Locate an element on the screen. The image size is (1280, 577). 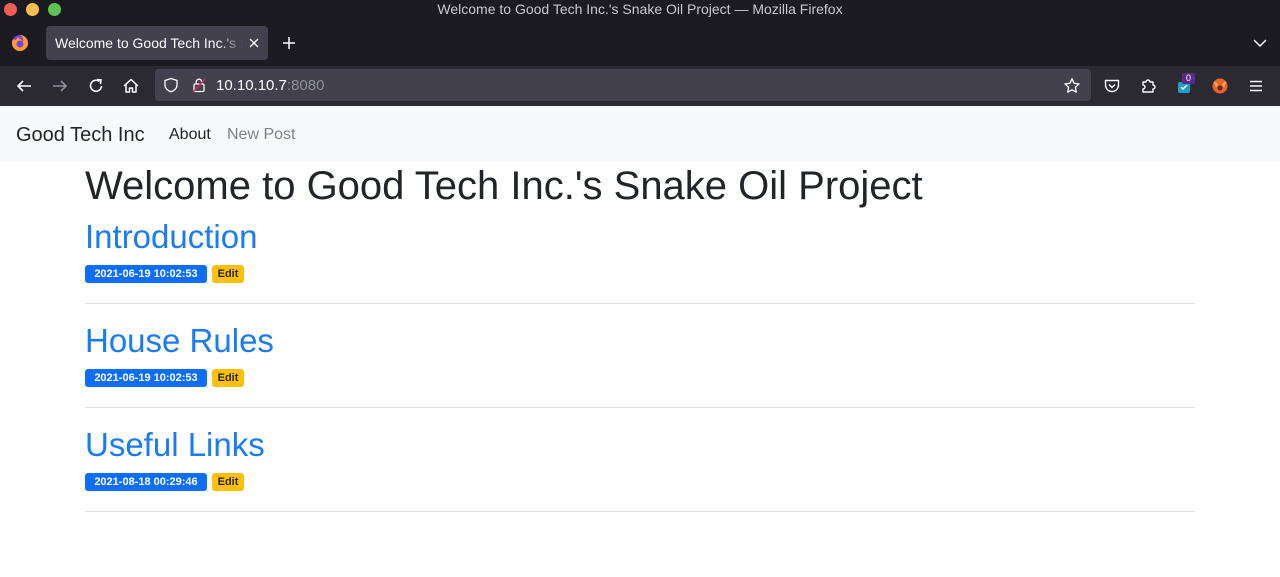
nav-link-about: About is located at coordinates (190, 135).